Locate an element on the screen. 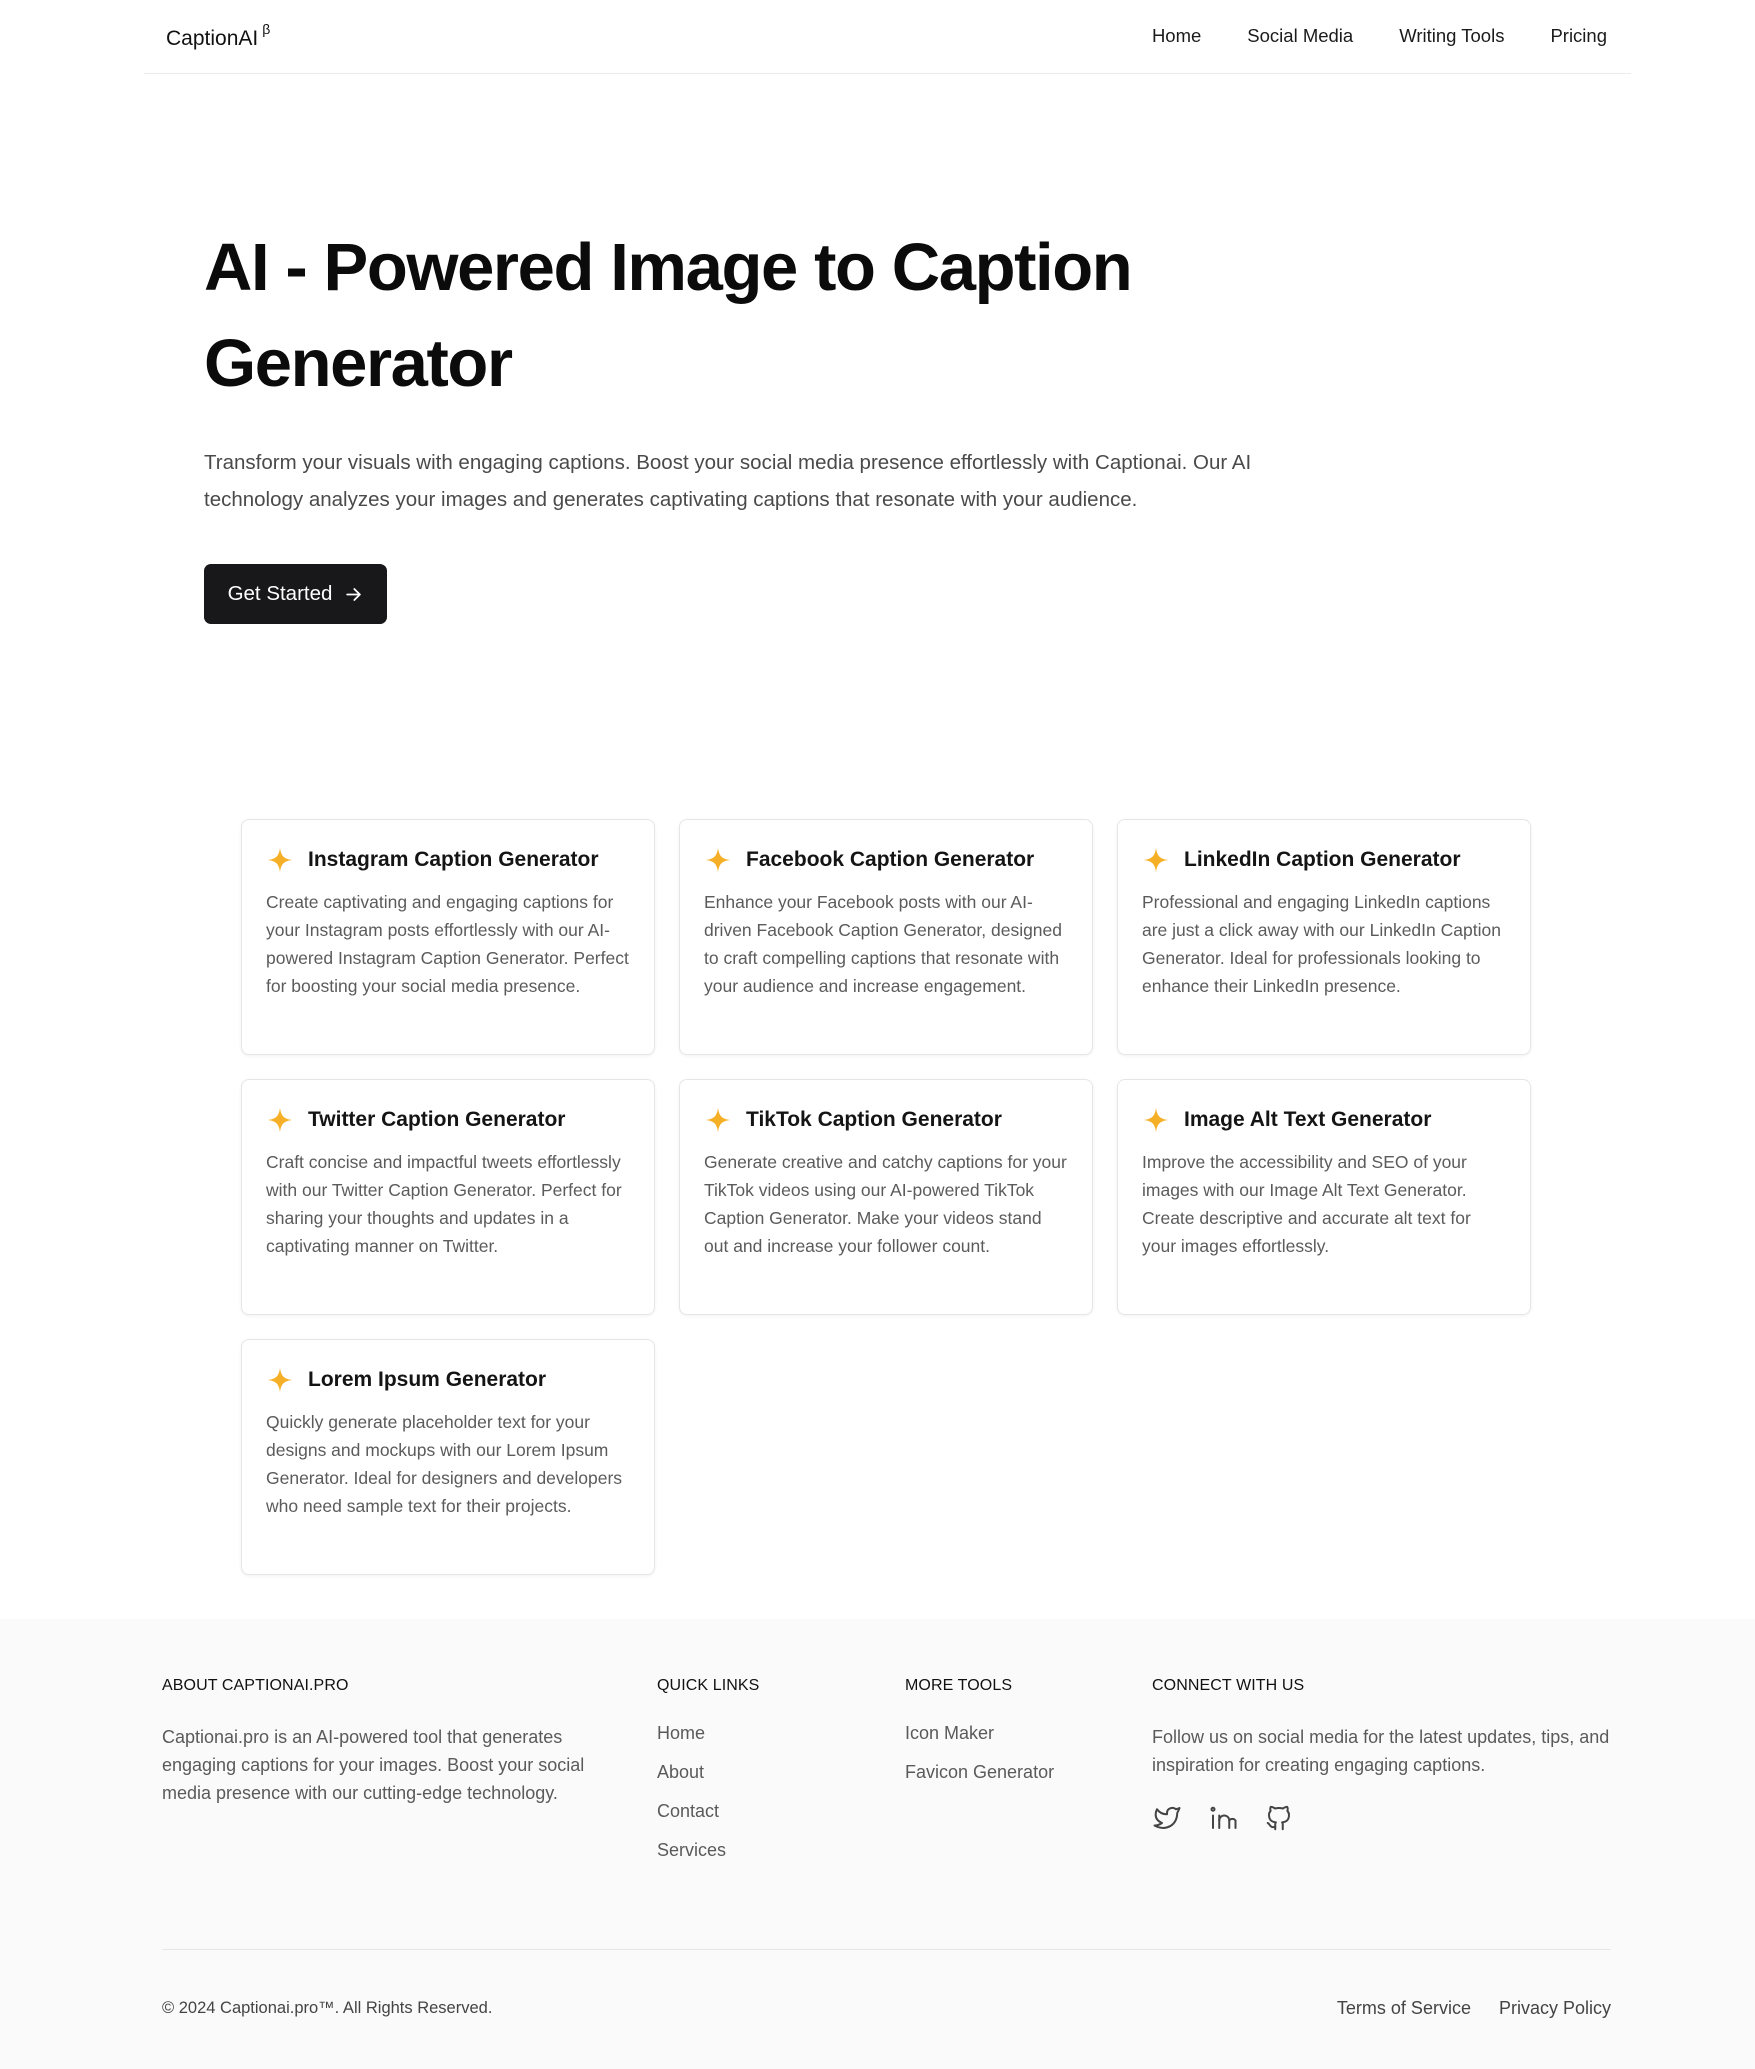  card-title: Lorem Ipsum Generator is located at coordinates (427, 1379).